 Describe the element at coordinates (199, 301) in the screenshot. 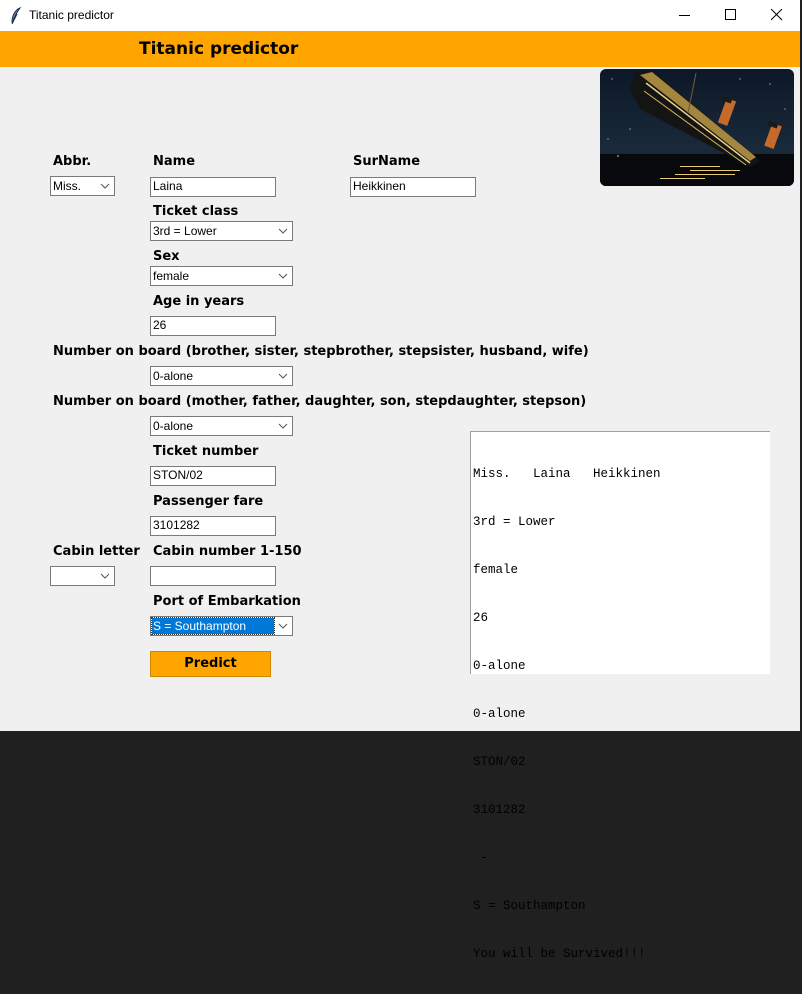

I see `age-label: Age in years` at that location.